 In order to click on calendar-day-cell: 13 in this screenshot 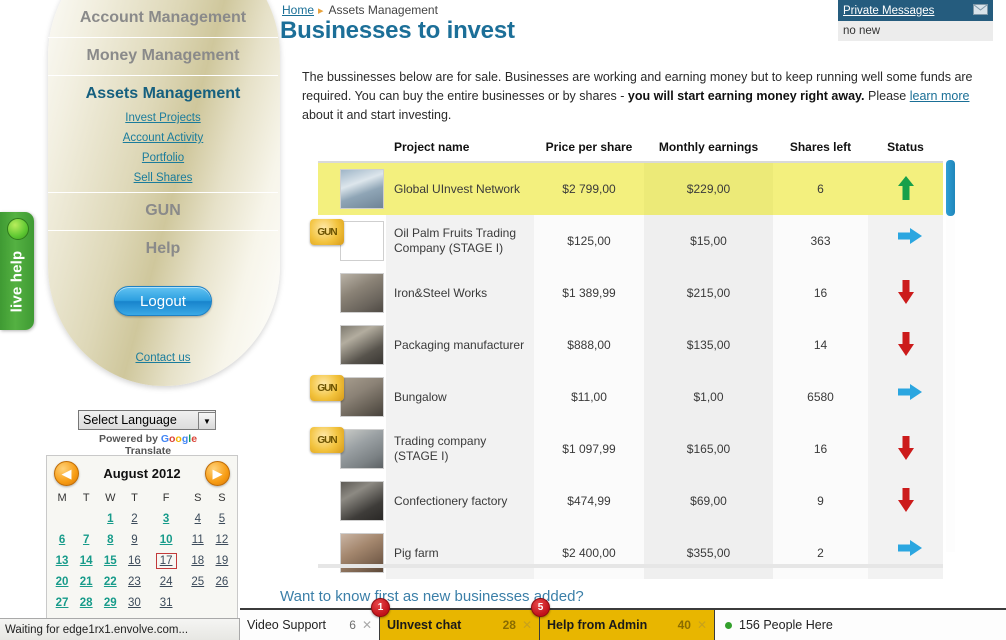, I will do `click(62, 560)`.